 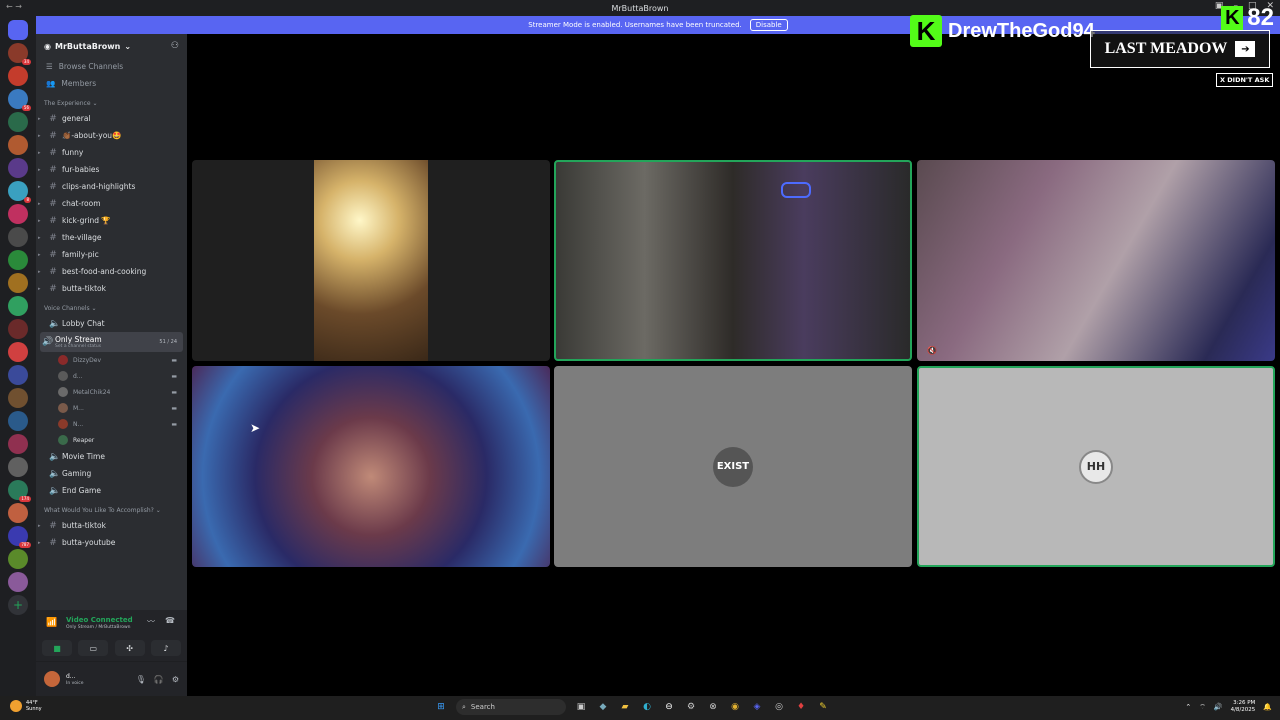 What do you see at coordinates (111, 392) in the screenshot?
I see `voice-user: MetalChik24 ▬` at bounding box center [111, 392].